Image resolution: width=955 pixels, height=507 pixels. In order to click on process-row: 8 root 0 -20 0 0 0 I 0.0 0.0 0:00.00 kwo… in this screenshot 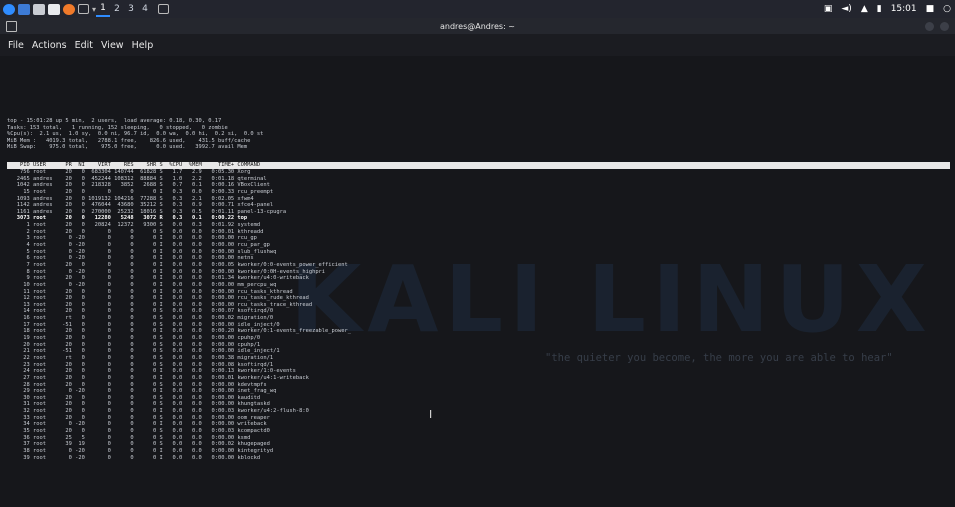, I will do `click(166, 271)`.